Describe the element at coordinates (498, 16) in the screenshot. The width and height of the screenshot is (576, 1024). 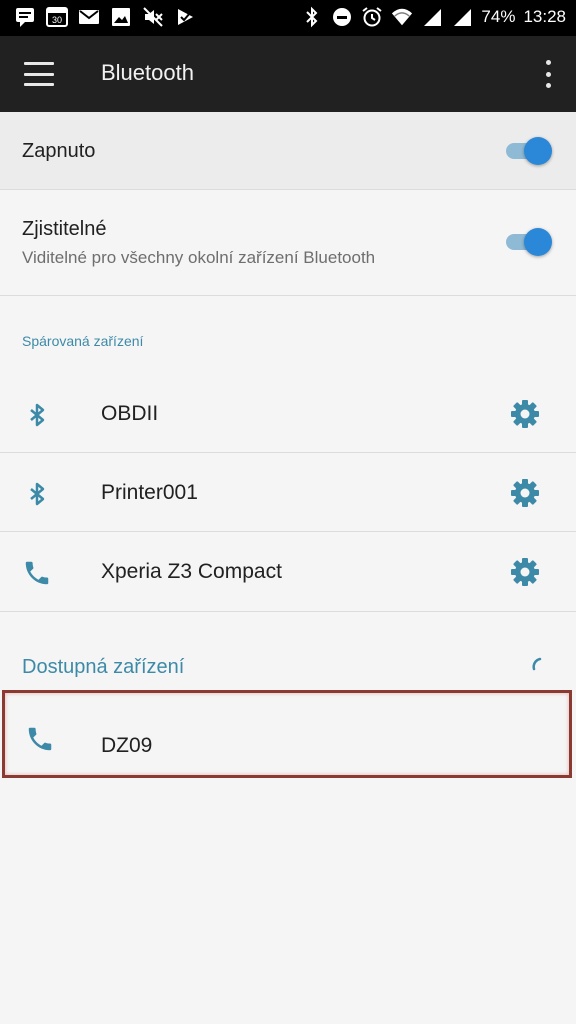
I see `battery-percent: 74%` at that location.